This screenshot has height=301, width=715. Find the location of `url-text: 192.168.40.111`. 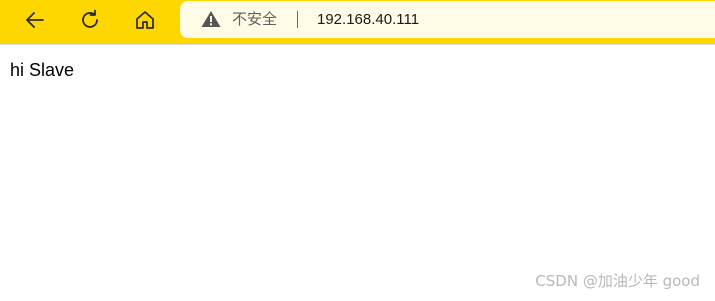

url-text: 192.168.40.111 is located at coordinates (368, 20).